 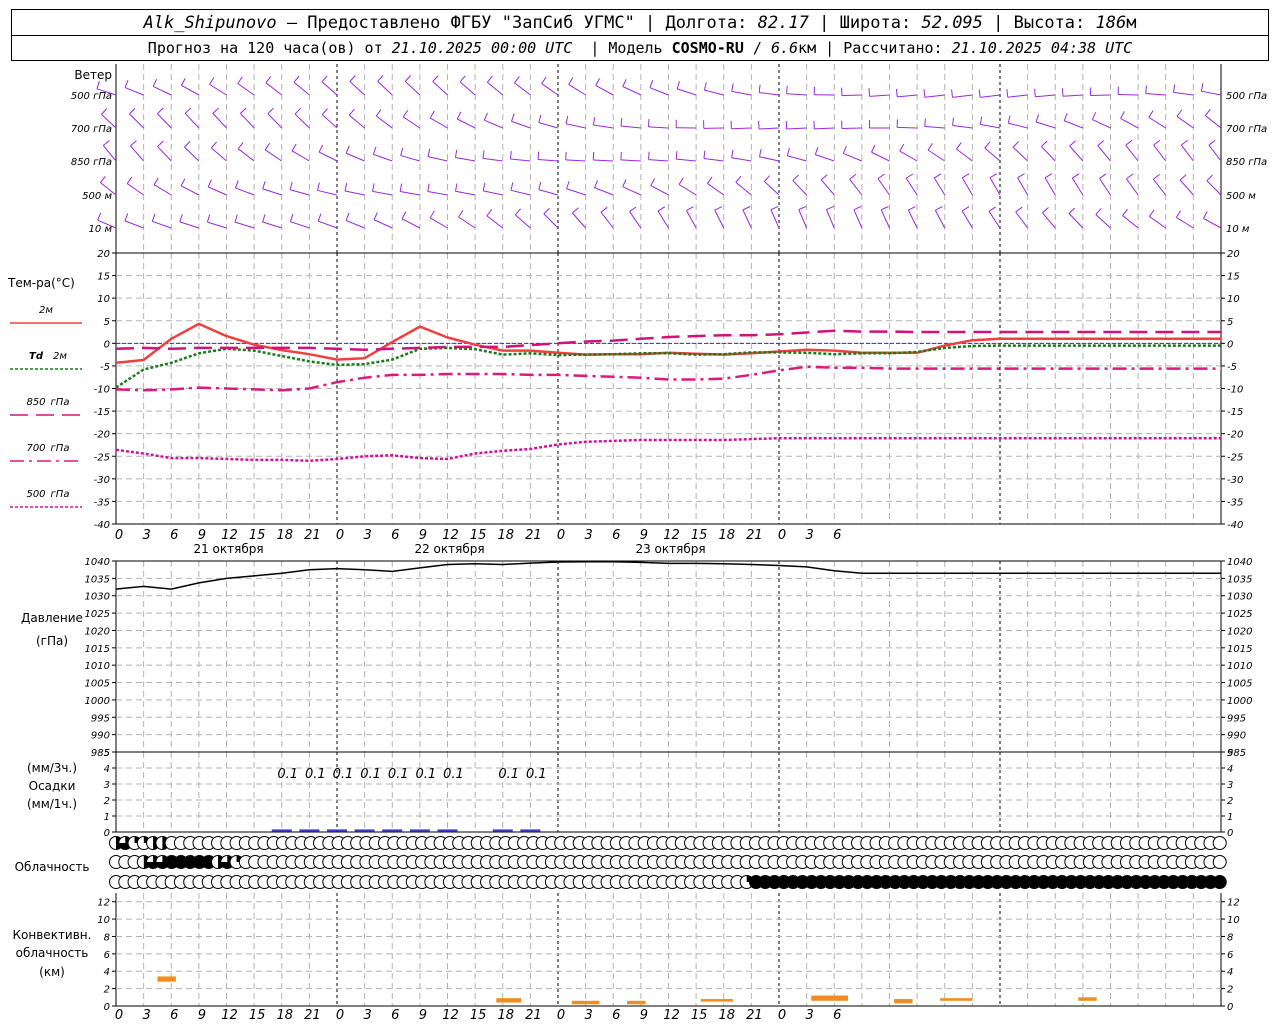 I want to click on legend-label: 2м, so click(x=46, y=310).